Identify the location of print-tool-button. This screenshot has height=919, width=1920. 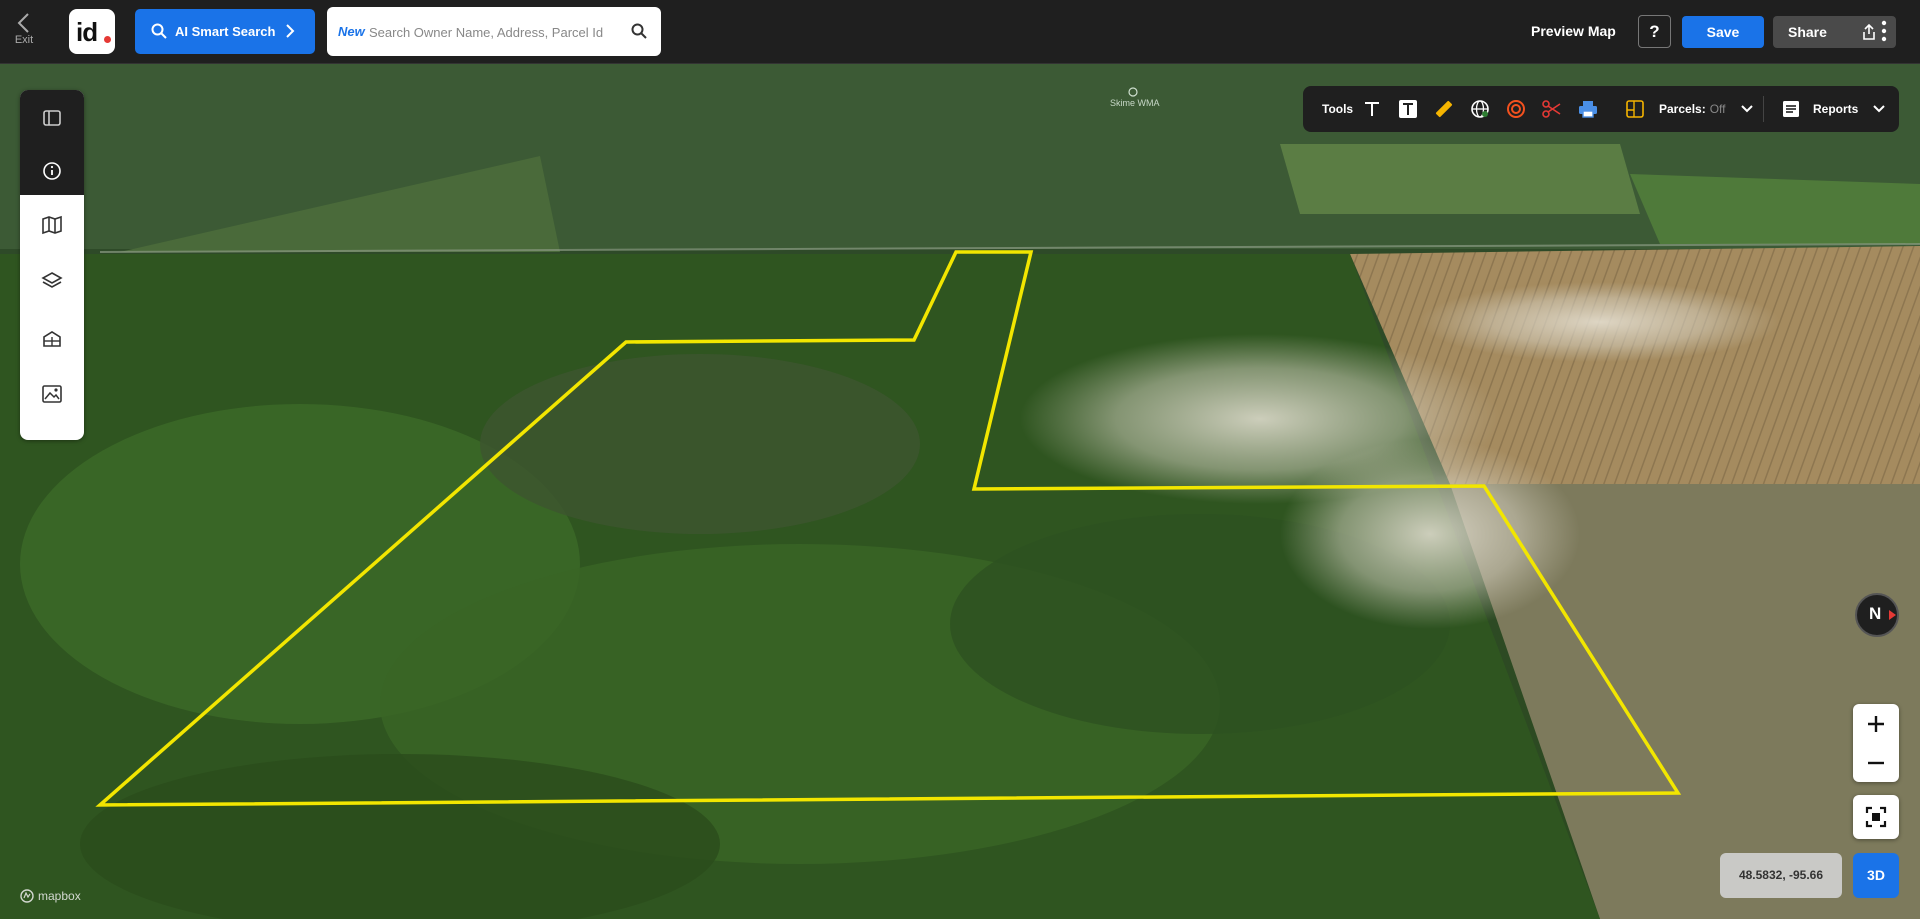
(1588, 109).